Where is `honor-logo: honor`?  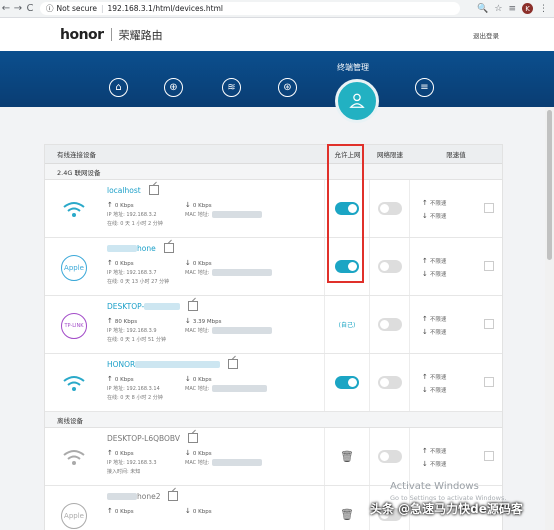 honor-logo: honor is located at coordinates (82, 34).